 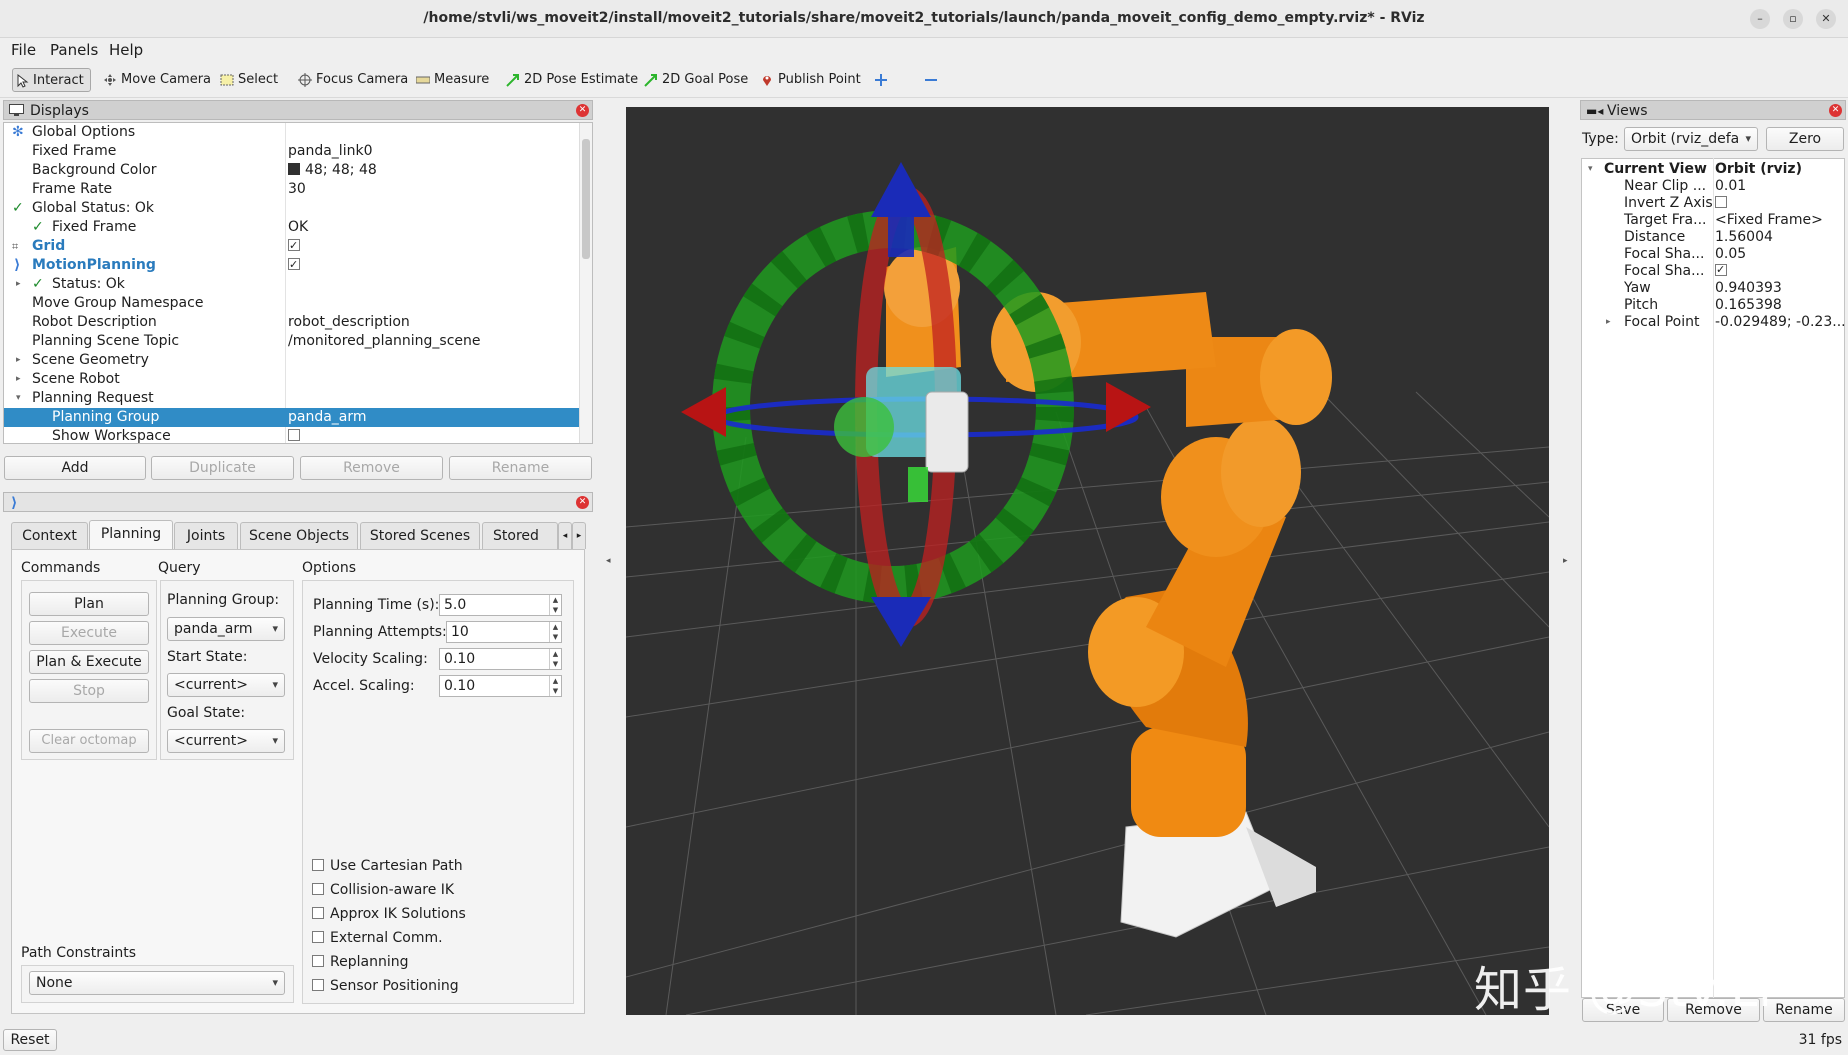 I want to click on tree-row-robot-description: Robot Description robot_description, so click(x=292, y=322).